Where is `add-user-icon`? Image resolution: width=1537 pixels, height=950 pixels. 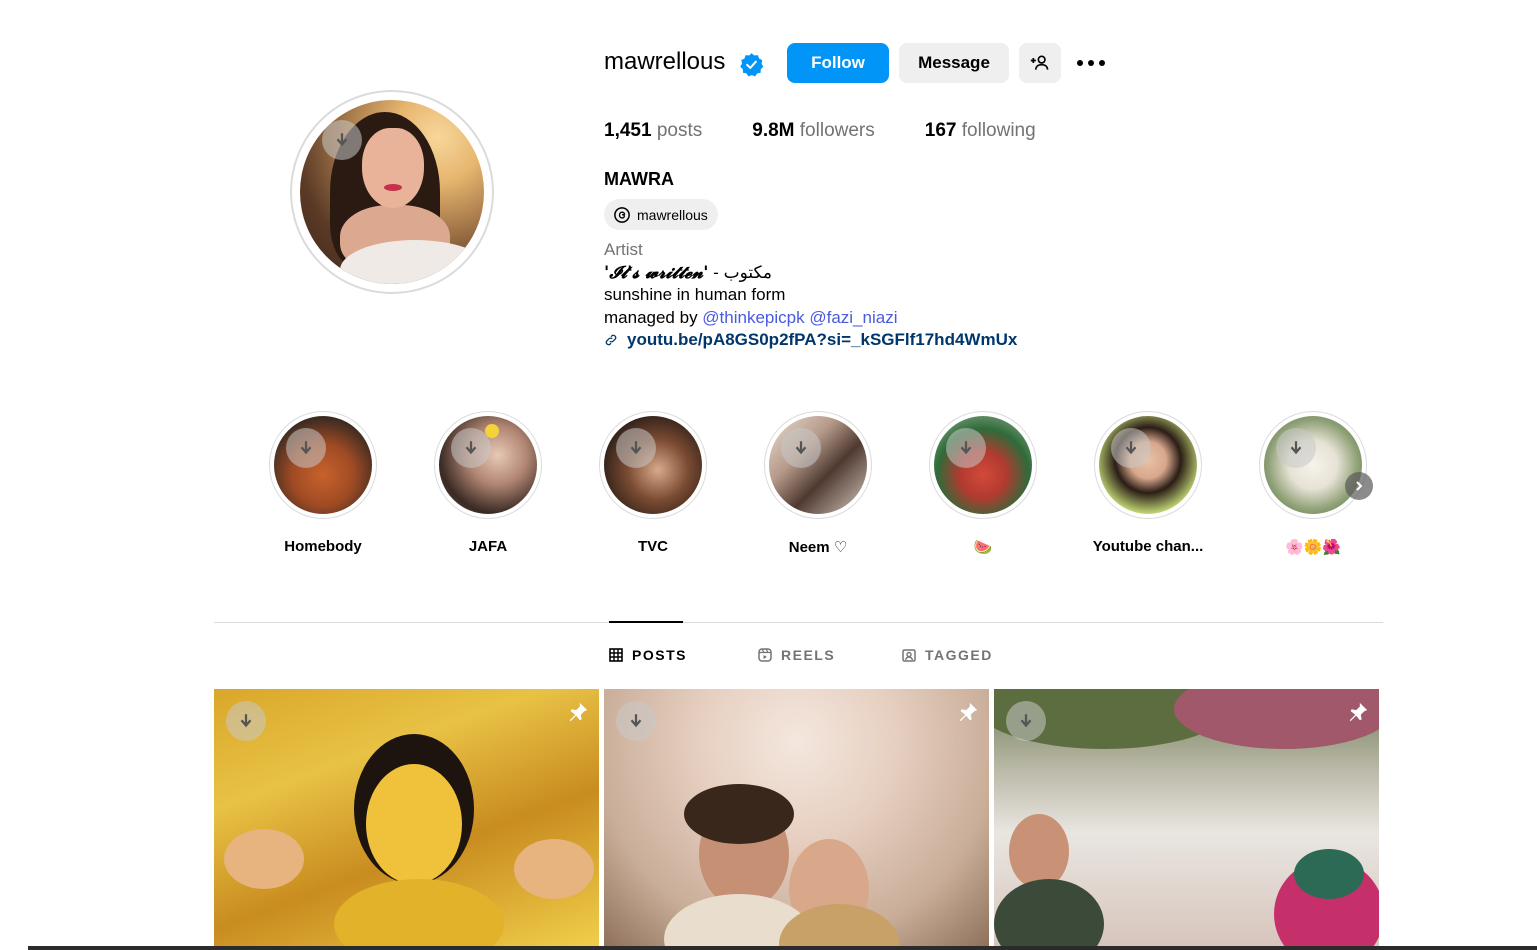 add-user-icon is located at coordinates (1039, 62).